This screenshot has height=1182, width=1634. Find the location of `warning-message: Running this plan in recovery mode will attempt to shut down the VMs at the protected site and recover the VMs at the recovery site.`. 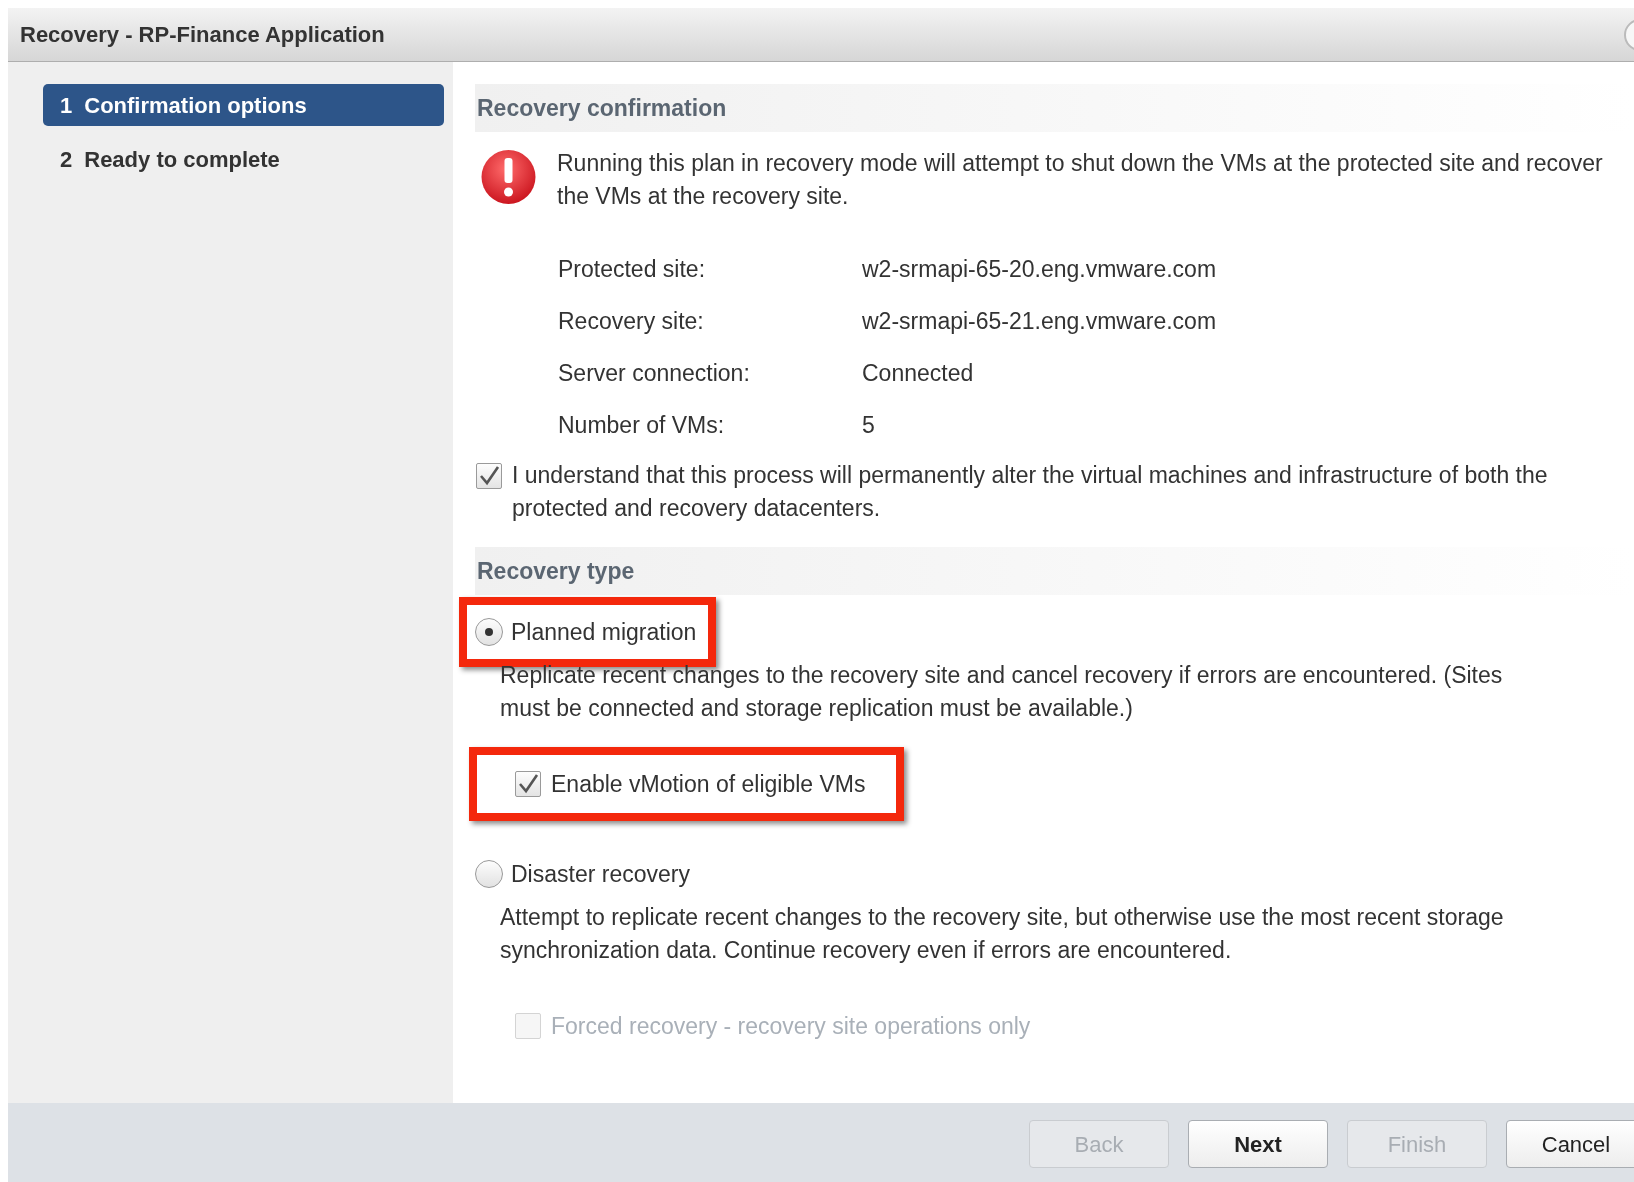

warning-message: Running this plan in recovery mode will attempt to shut down the VMs at the protected site and recover the VMs at the recovery site. is located at coordinates (1080, 180).